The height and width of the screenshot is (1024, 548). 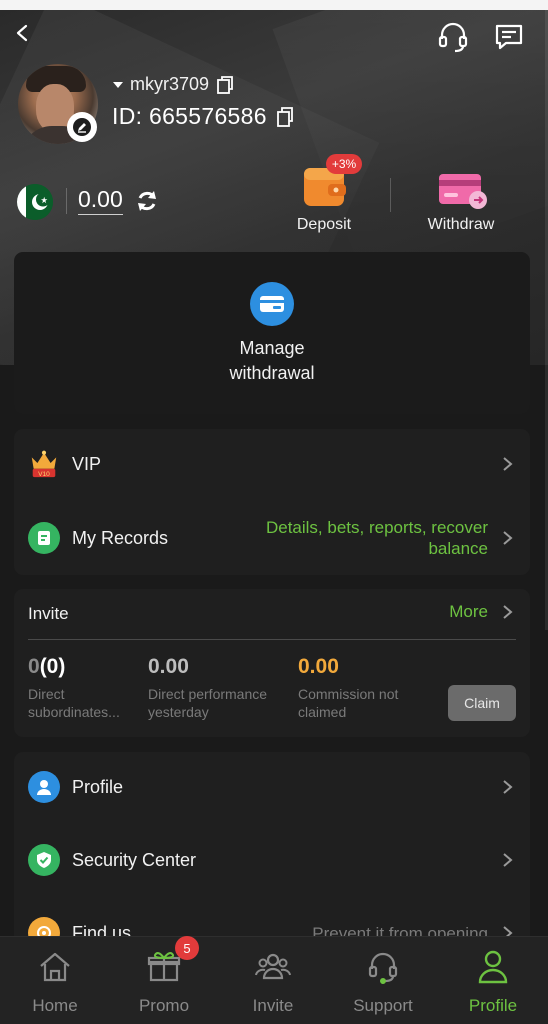 I want to click on deposit-bonus-badge: +3%, so click(x=344, y=164).